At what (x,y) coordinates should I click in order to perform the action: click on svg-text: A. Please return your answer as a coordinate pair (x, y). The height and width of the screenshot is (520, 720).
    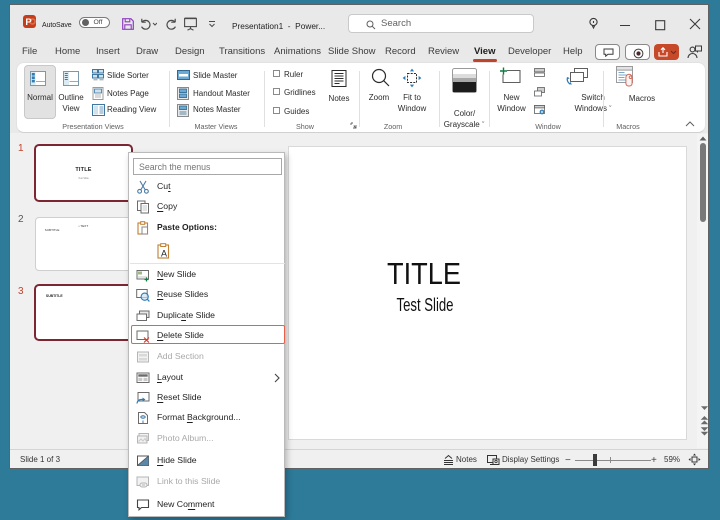
    Looking at the image, I should click on (164, 254).